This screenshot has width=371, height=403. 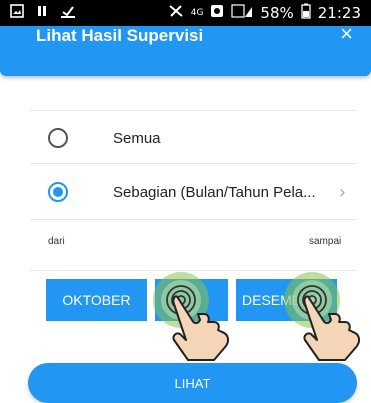 I want to click on option-all-label: Semua, so click(x=137, y=138).